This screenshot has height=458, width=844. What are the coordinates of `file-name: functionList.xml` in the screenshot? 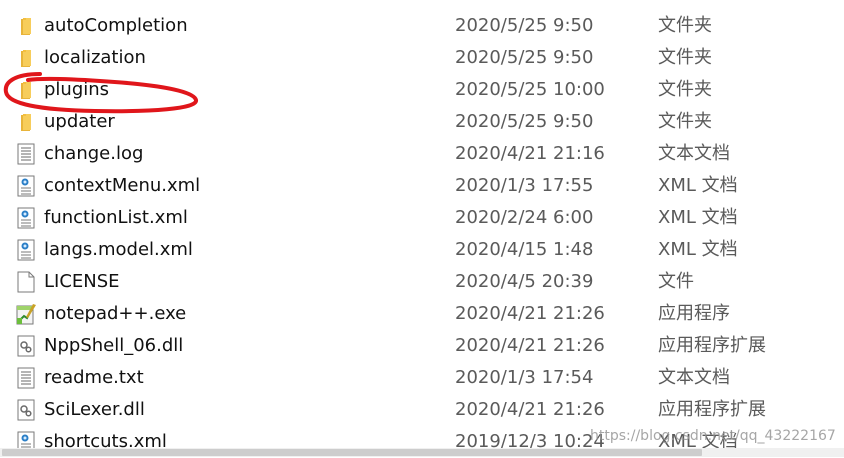 It's located at (116, 217).